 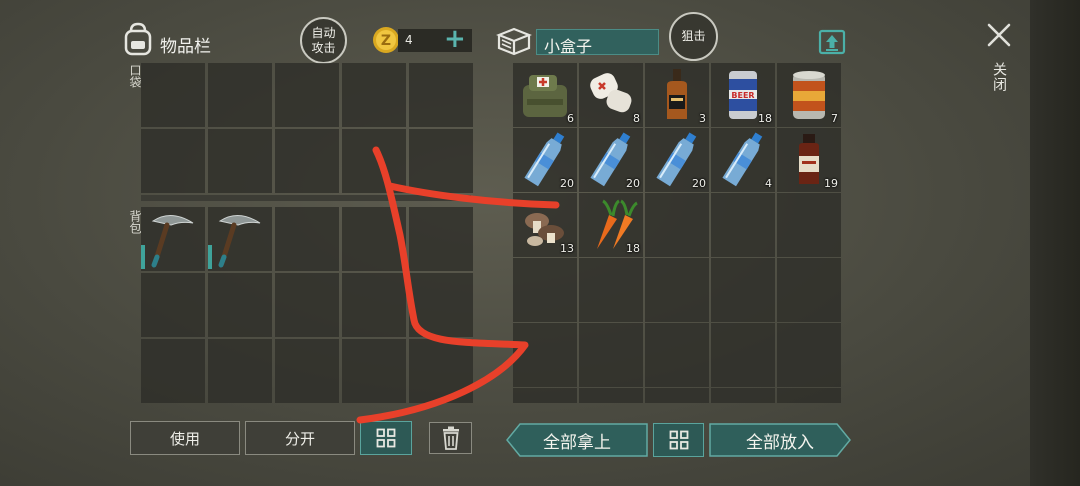 I want to click on take-all-button: 全部拿上, so click(x=577, y=440).